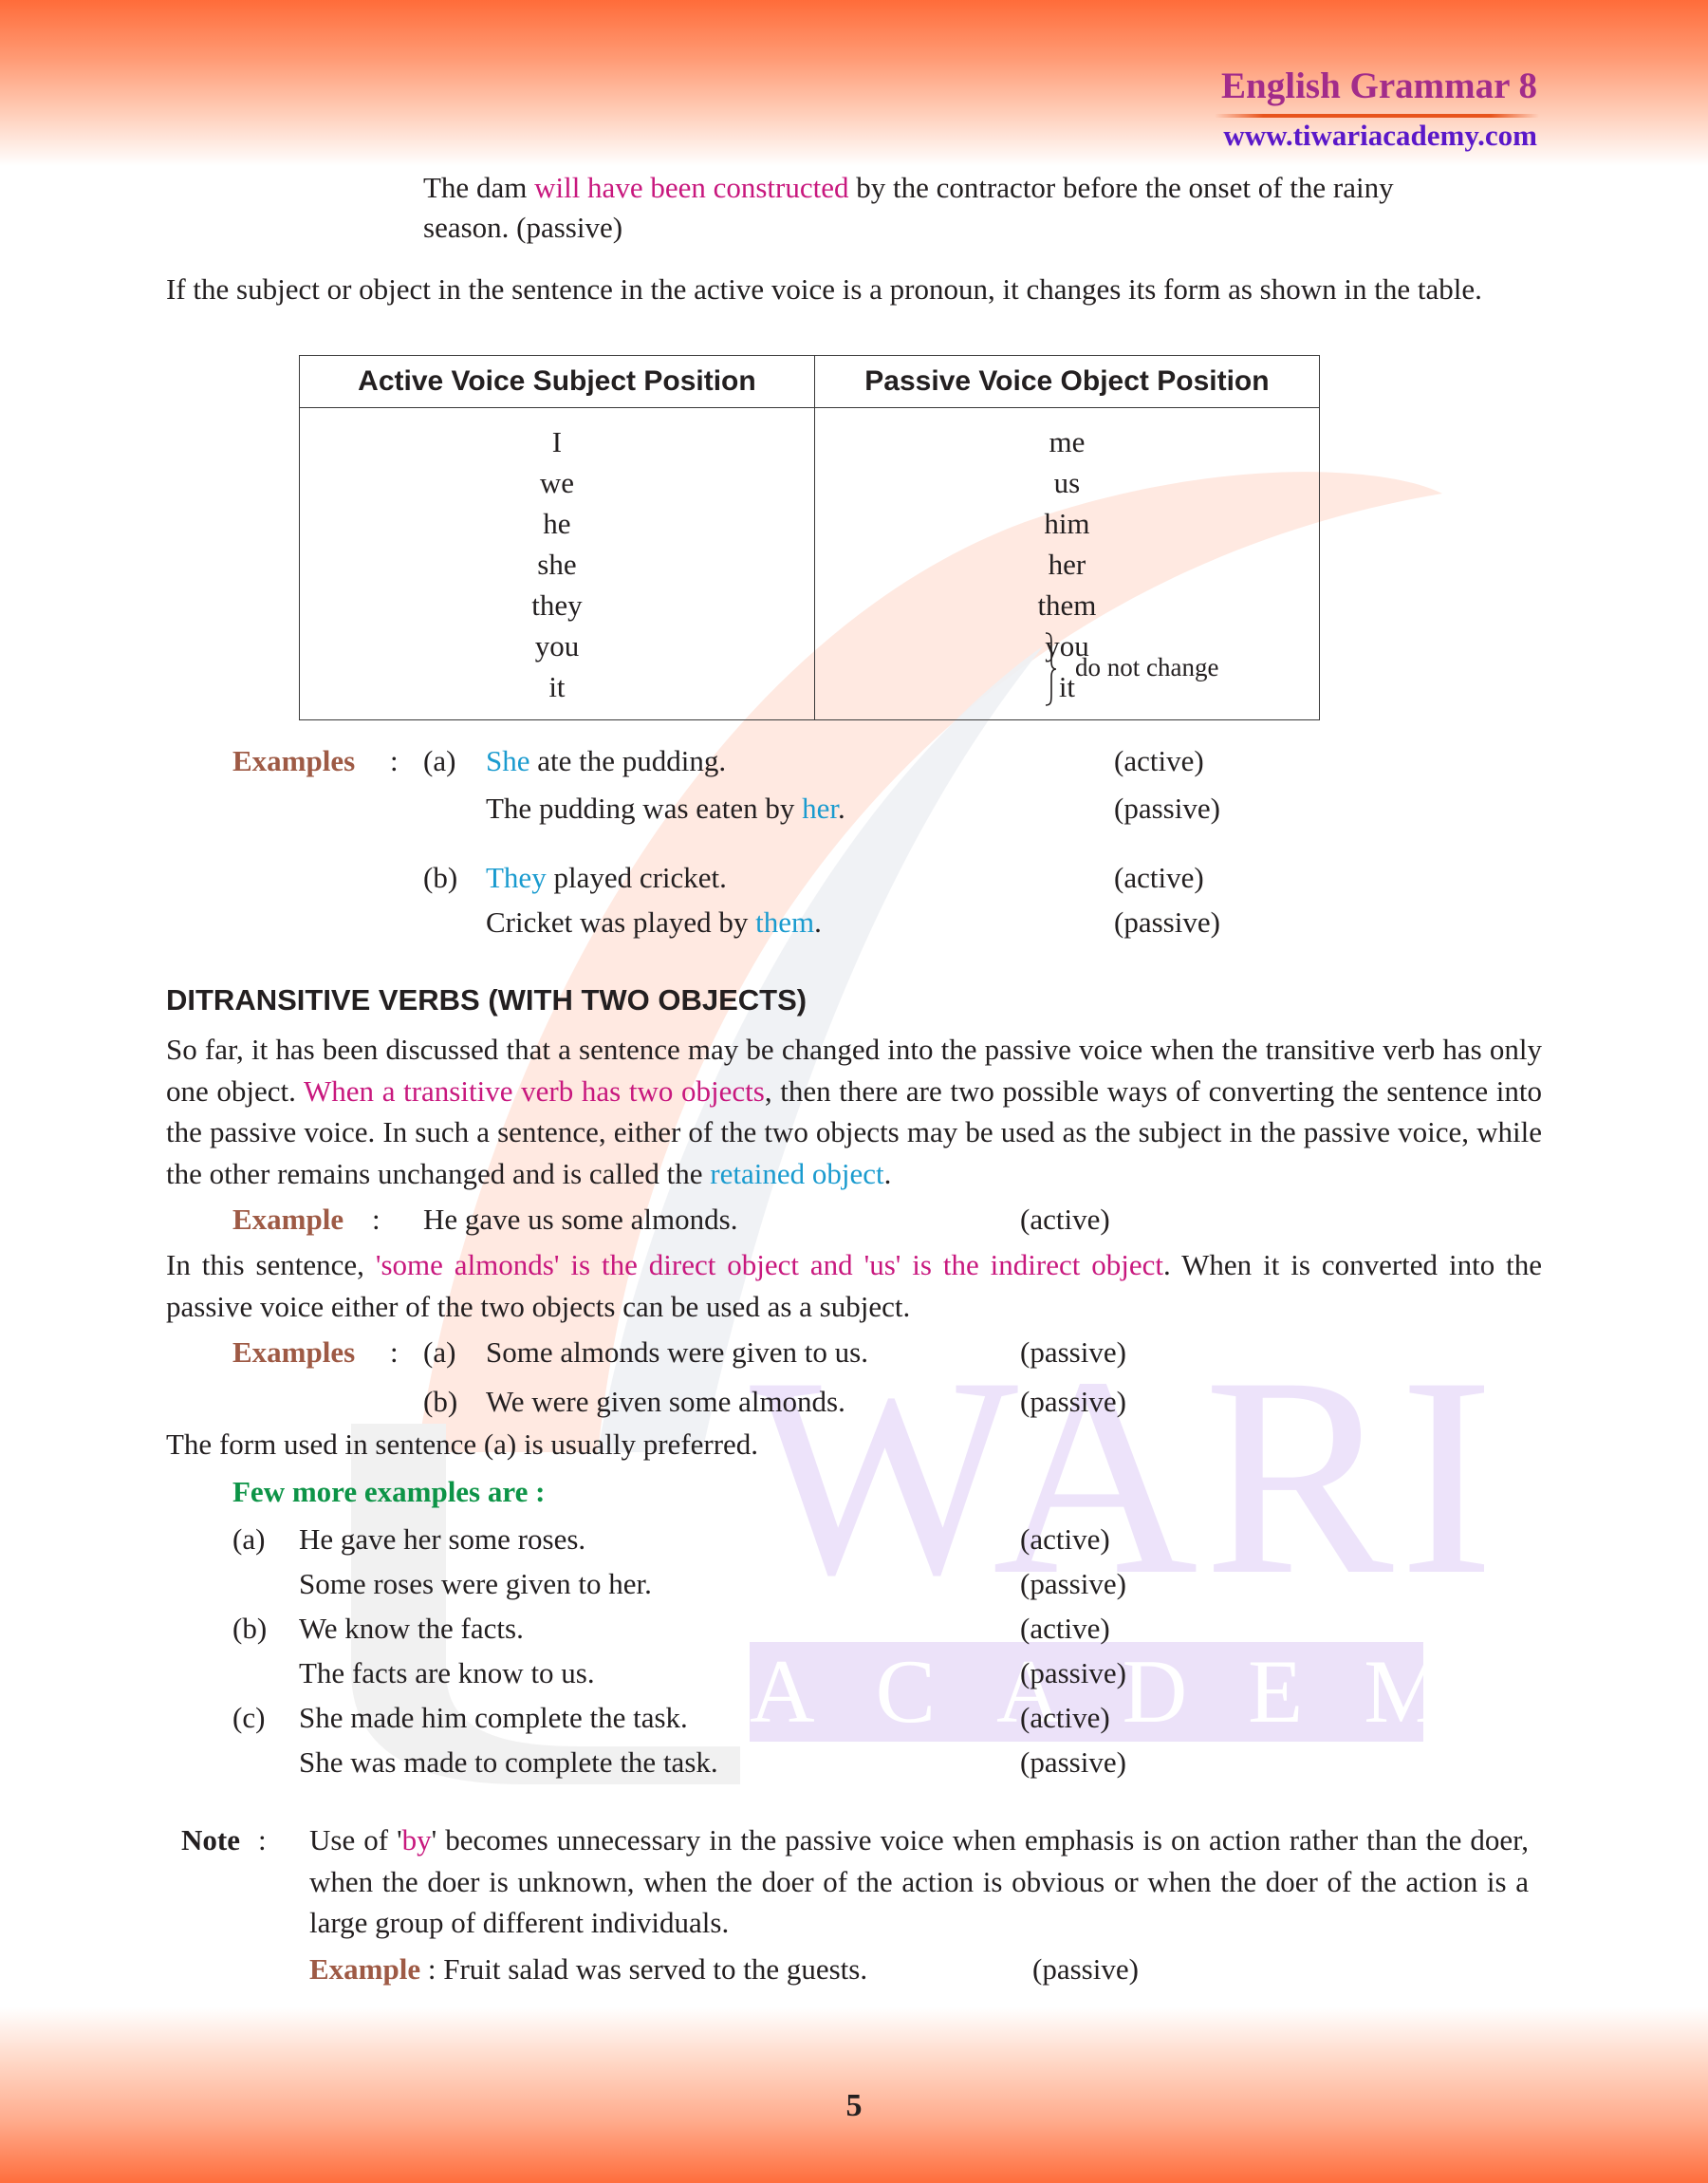 This screenshot has height=2183, width=1708. Describe the element at coordinates (1067, 523) in the screenshot. I see `pronoun-passive: him` at that location.